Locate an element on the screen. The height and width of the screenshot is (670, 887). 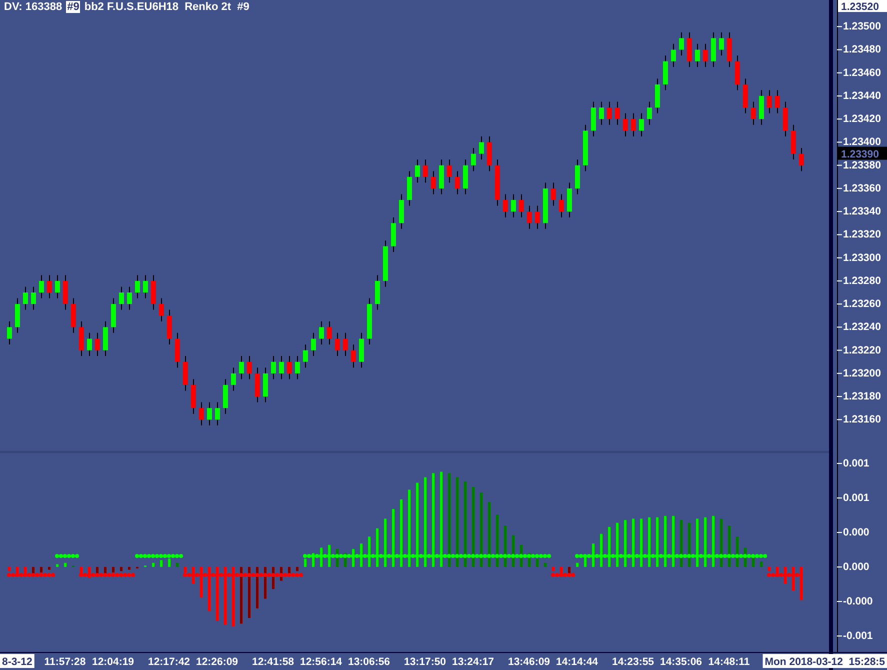
y-axis-label: 1.23480 is located at coordinates (862, 50).